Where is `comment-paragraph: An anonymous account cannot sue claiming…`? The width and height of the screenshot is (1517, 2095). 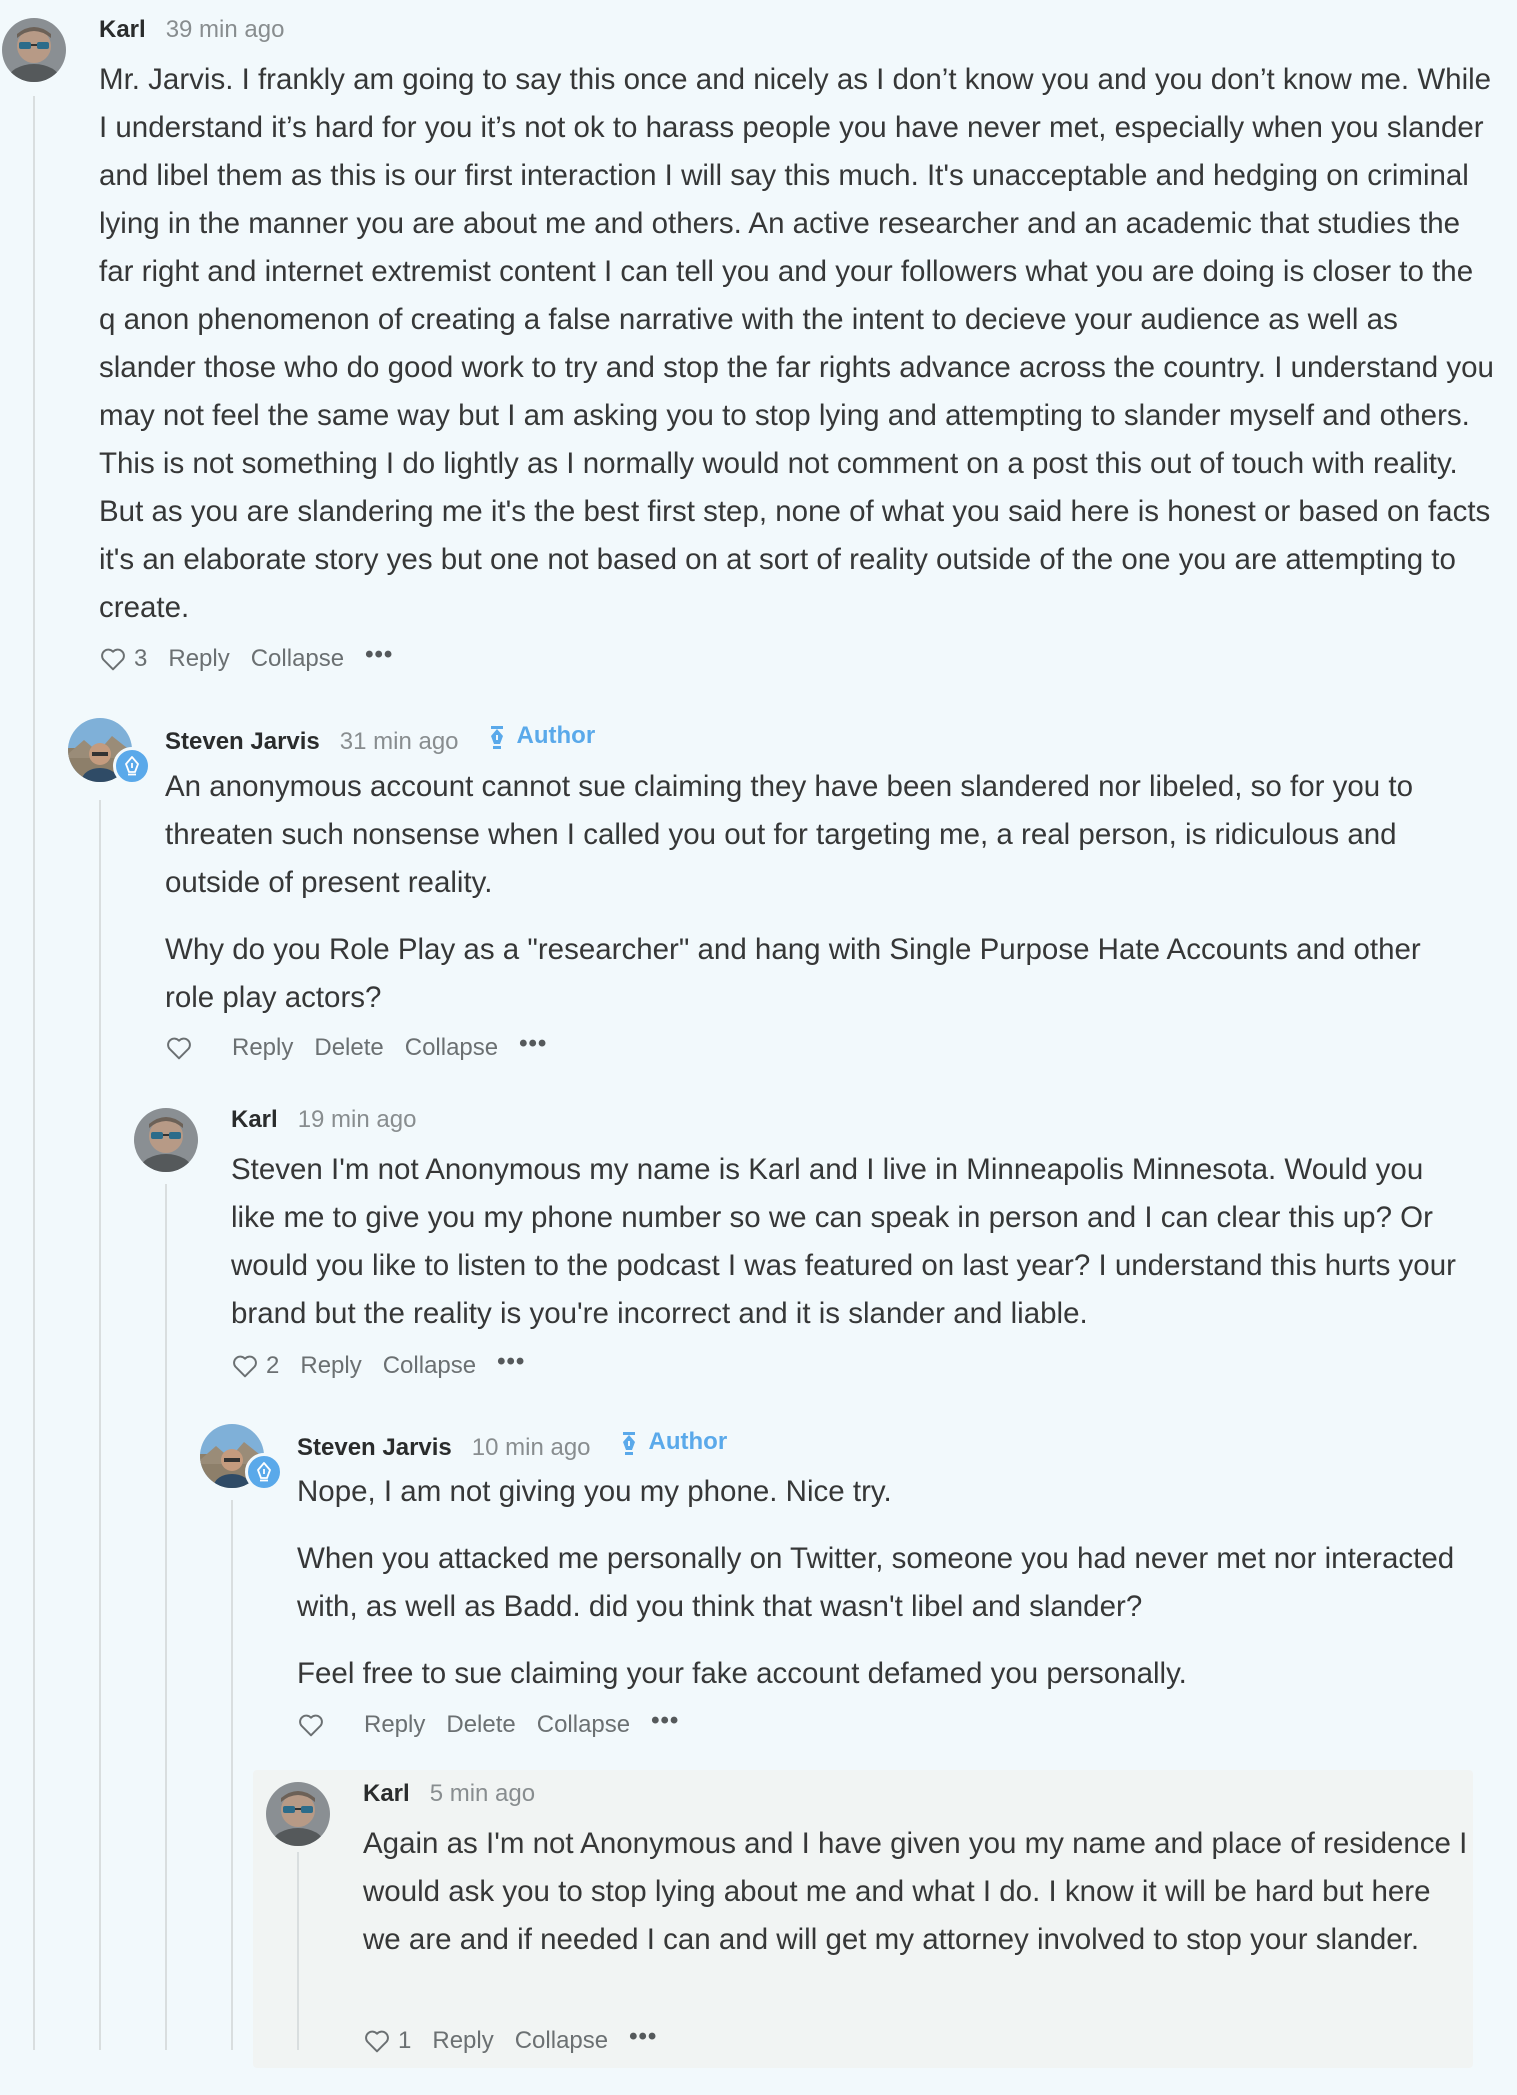 comment-paragraph: An anonymous account cannot sue claiming… is located at coordinates (789, 834).